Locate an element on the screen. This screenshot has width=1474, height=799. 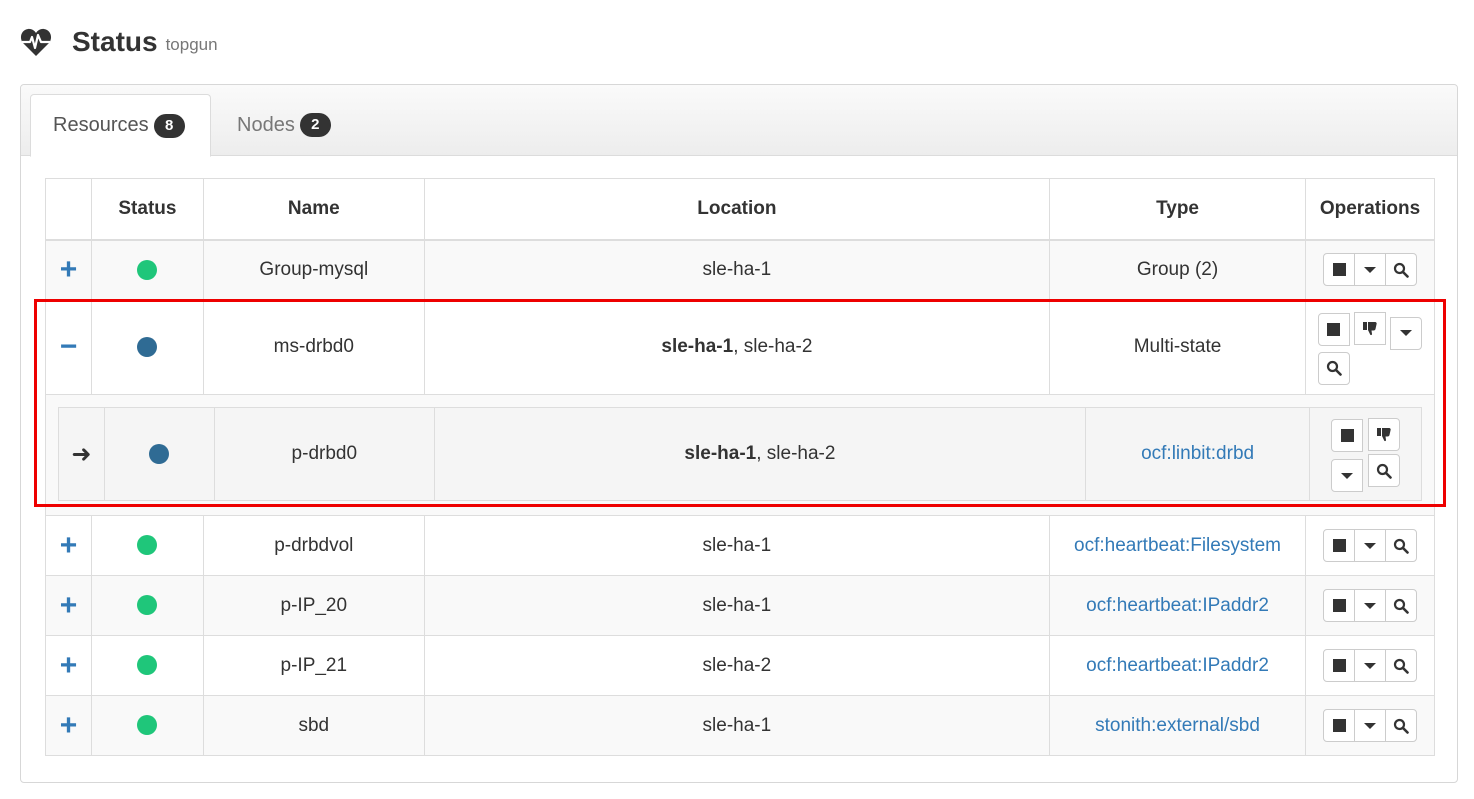
resource-type-link: stonith:external/sbd is located at coordinates (1177, 725).